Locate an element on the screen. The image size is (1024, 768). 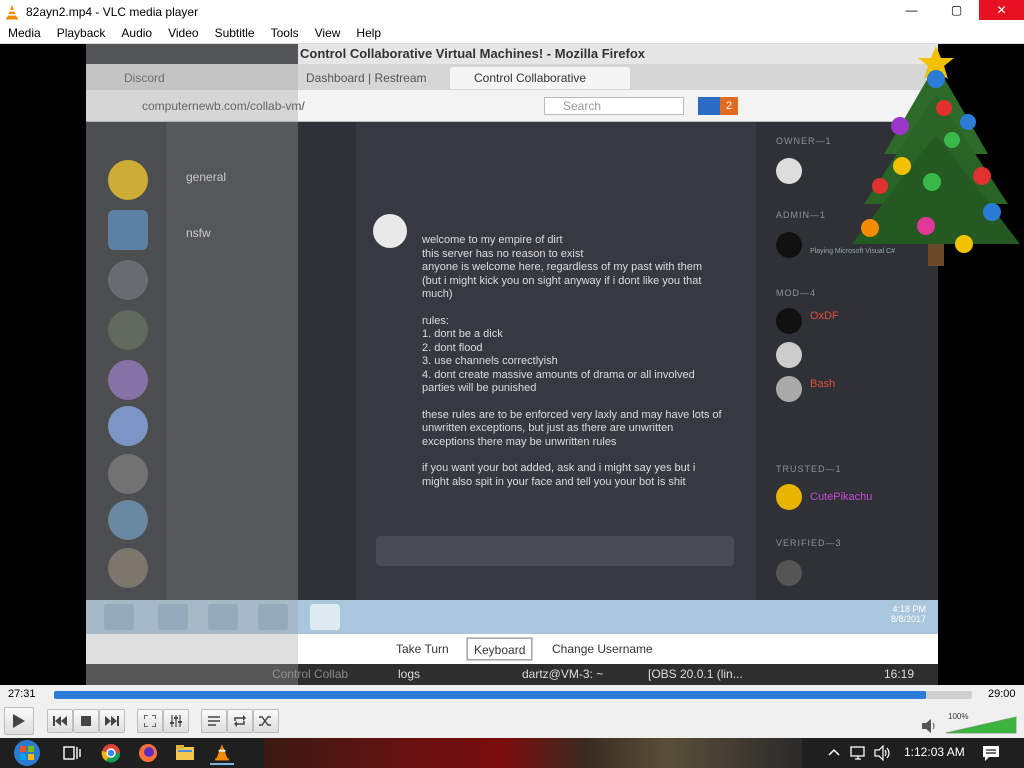
panel-item: dartz@VM-3: ~ is located at coordinates (563, 674).